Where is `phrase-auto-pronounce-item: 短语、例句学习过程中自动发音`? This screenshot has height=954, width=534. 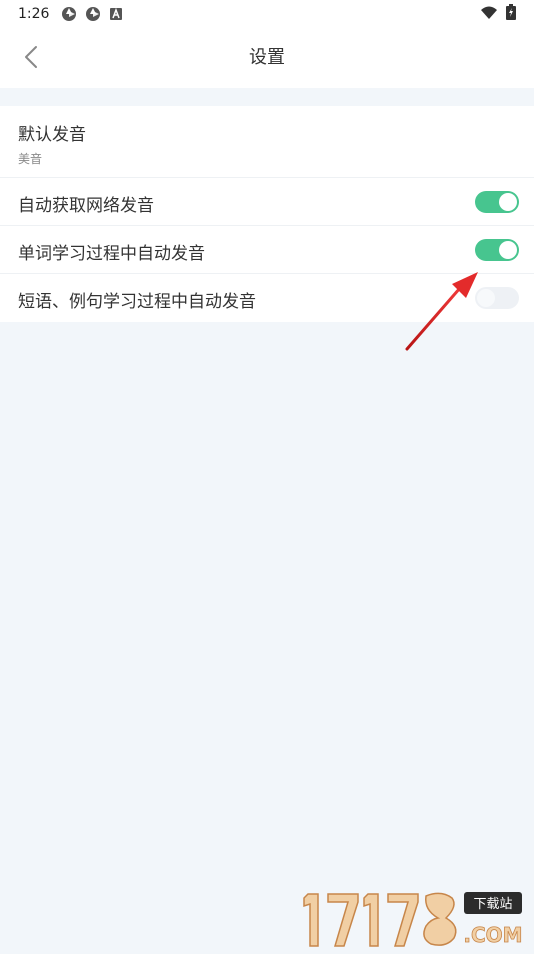 phrase-auto-pronounce-item: 短语、例句学习过程中自动发音 is located at coordinates (267, 298).